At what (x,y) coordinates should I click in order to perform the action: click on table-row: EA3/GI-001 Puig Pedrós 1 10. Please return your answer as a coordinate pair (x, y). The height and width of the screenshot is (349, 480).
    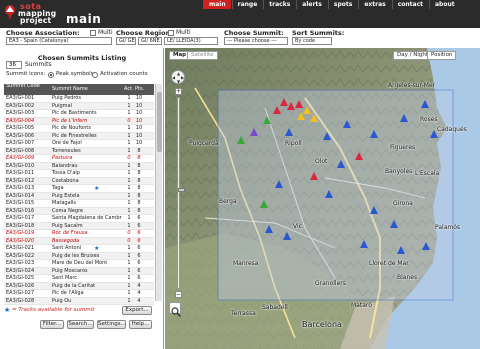
    Looking at the image, I should click on (79, 99).